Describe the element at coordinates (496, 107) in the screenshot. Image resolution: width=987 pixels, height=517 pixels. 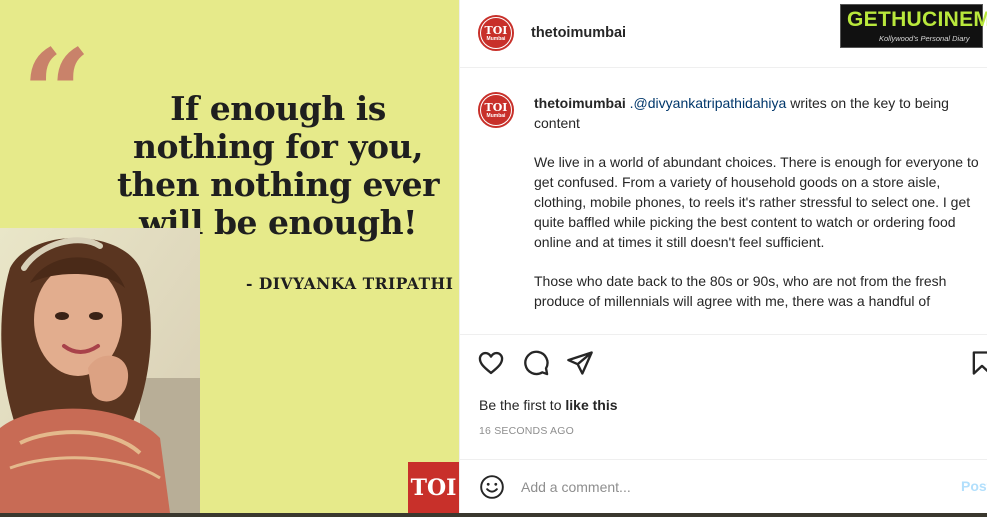
I see `caption-avatar-text: TOI` at that location.